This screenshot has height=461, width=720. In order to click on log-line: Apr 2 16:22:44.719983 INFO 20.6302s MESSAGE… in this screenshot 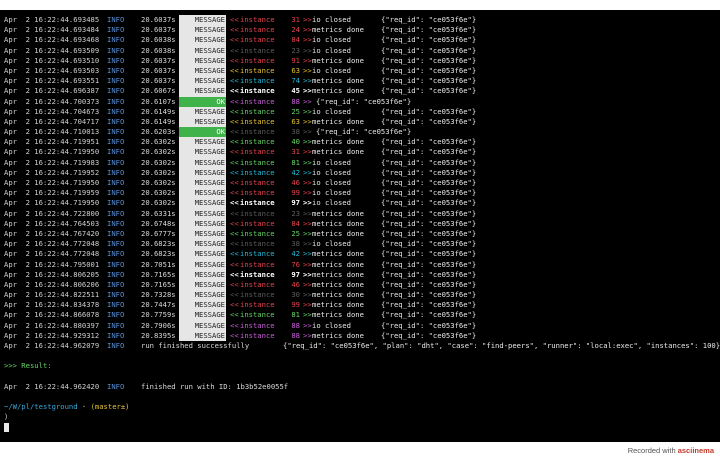, I will do `click(360, 162)`.